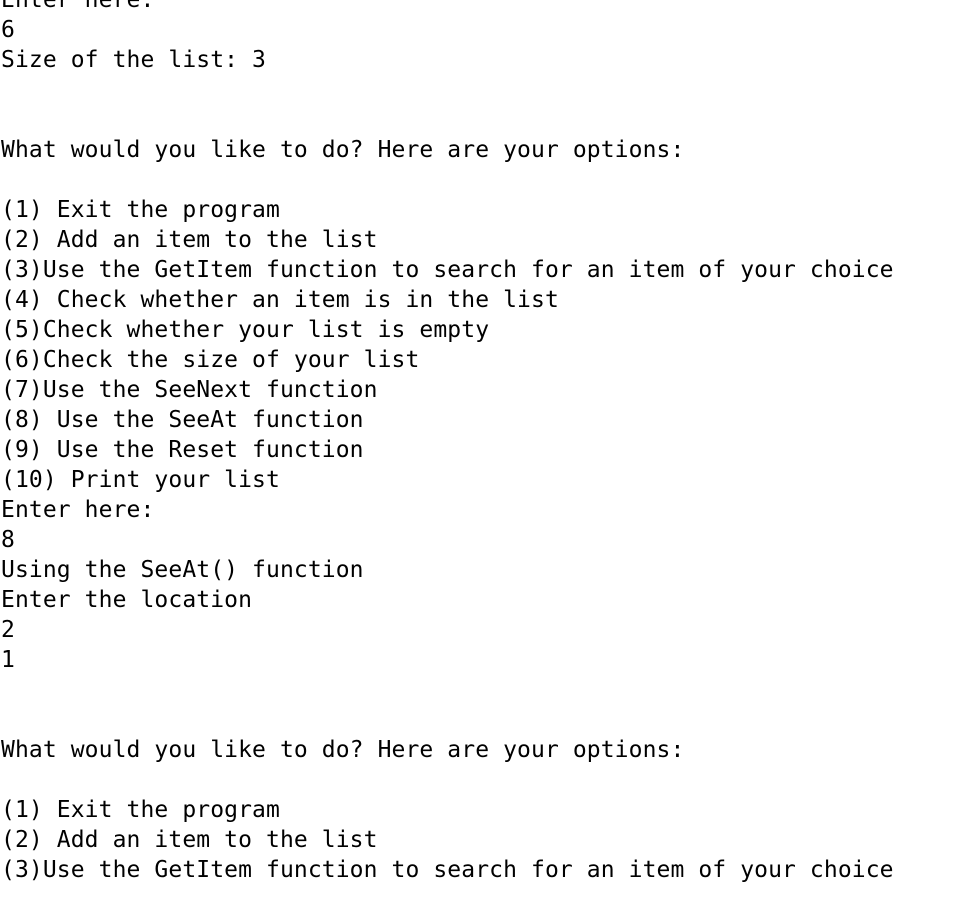 This screenshot has height=913, width=970. I want to click on console-line: Size of the list: 3, so click(133, 60).